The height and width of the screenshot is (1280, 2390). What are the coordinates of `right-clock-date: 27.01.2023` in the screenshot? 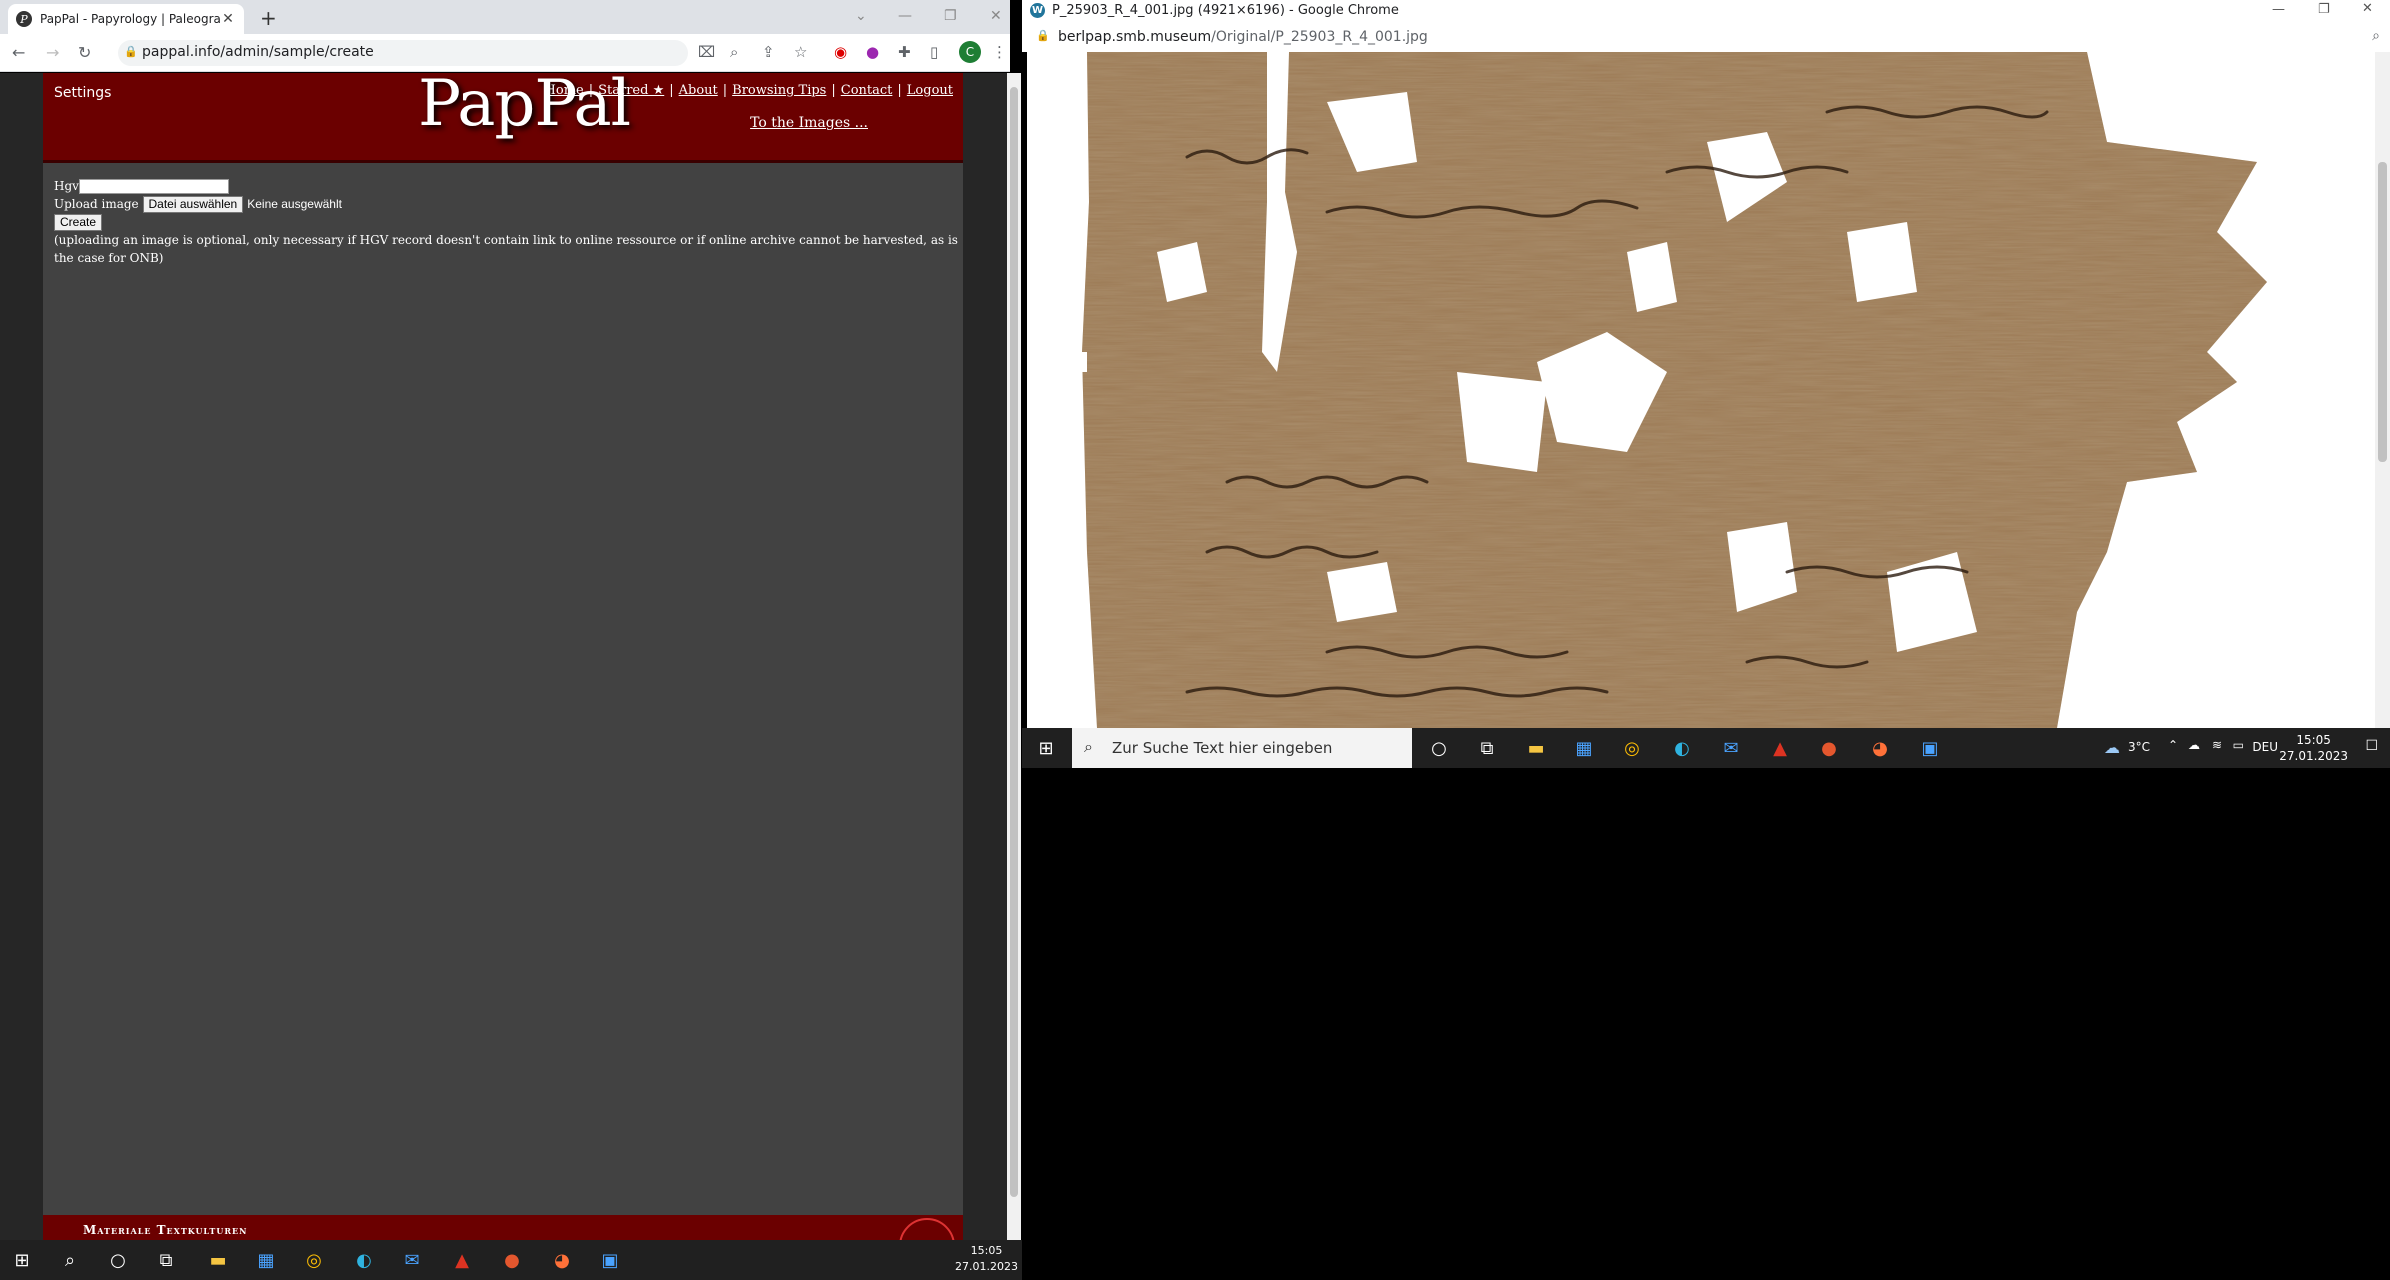 It's located at (2313, 756).